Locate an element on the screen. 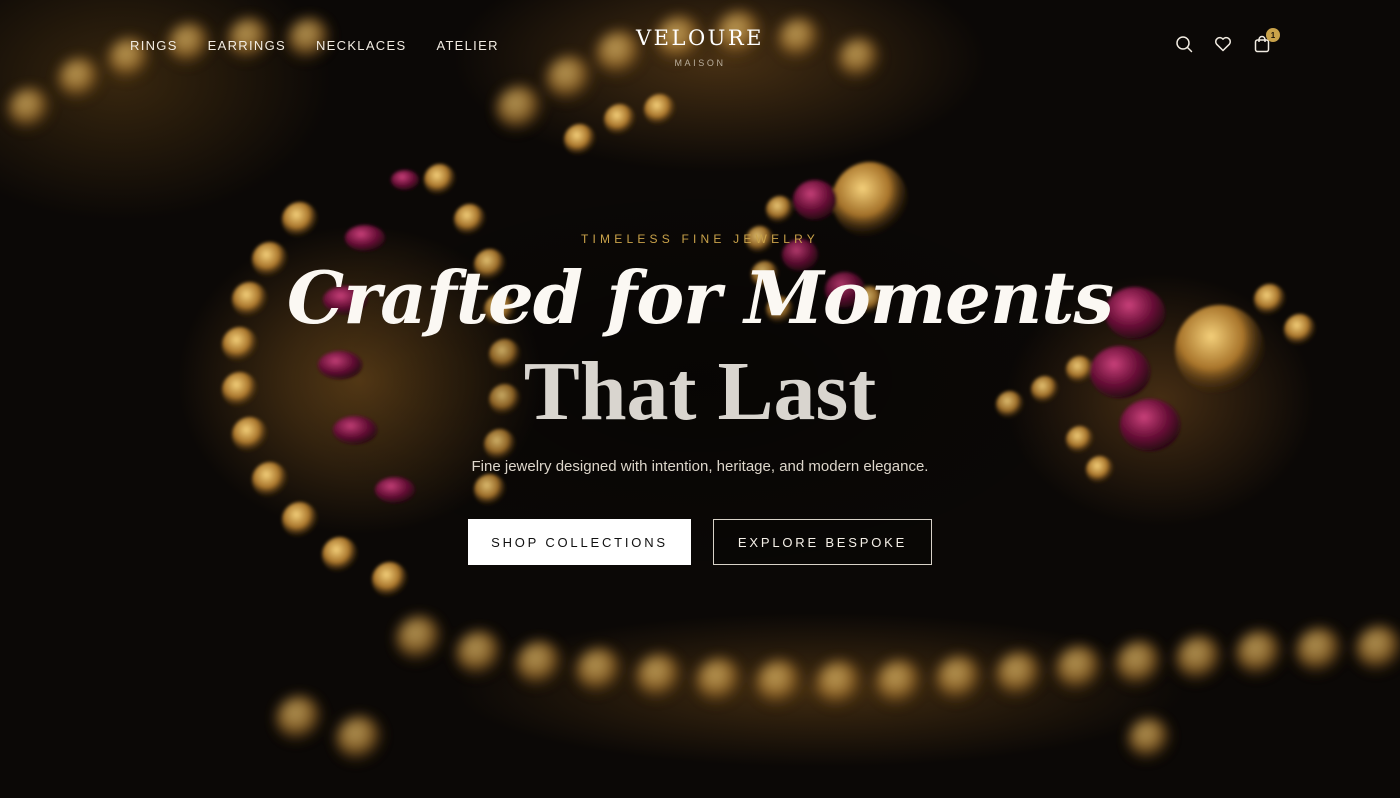  shopping-bag-icon: 1 is located at coordinates (1266, 41).